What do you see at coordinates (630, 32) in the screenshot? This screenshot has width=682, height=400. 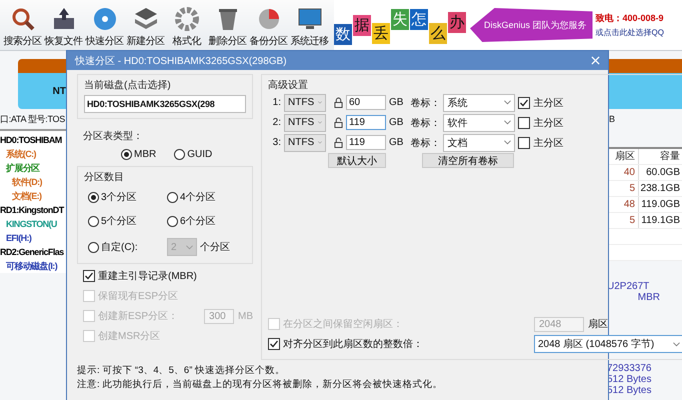 I see `qq-link: 或点击此处选择QQ` at bounding box center [630, 32].